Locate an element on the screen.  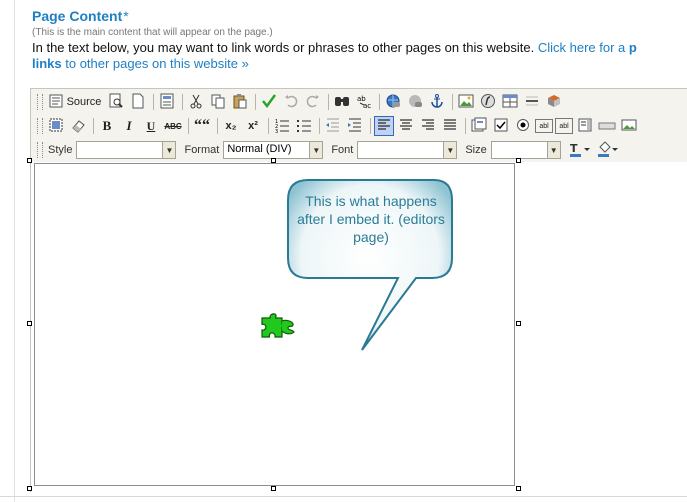
image-button-icon is located at coordinates (629, 126).